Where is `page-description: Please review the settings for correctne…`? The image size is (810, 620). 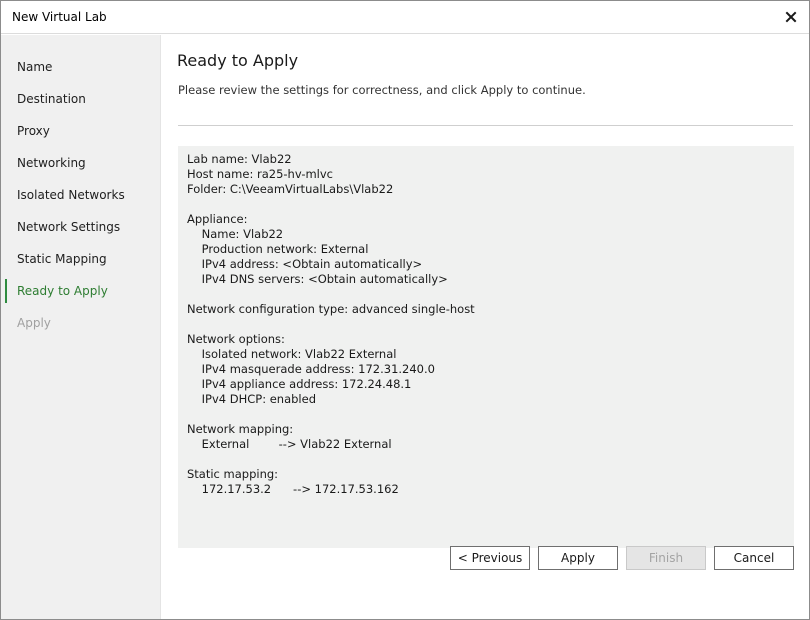 page-description: Please review the settings for correctne… is located at coordinates (382, 90).